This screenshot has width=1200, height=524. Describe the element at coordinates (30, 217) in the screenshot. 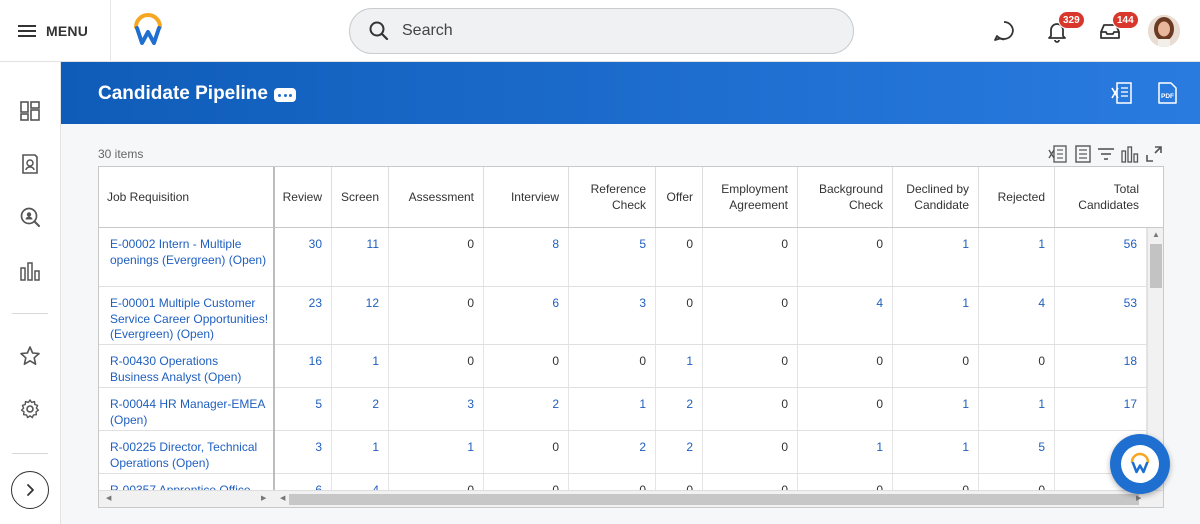

I see `search-people-icon` at that location.